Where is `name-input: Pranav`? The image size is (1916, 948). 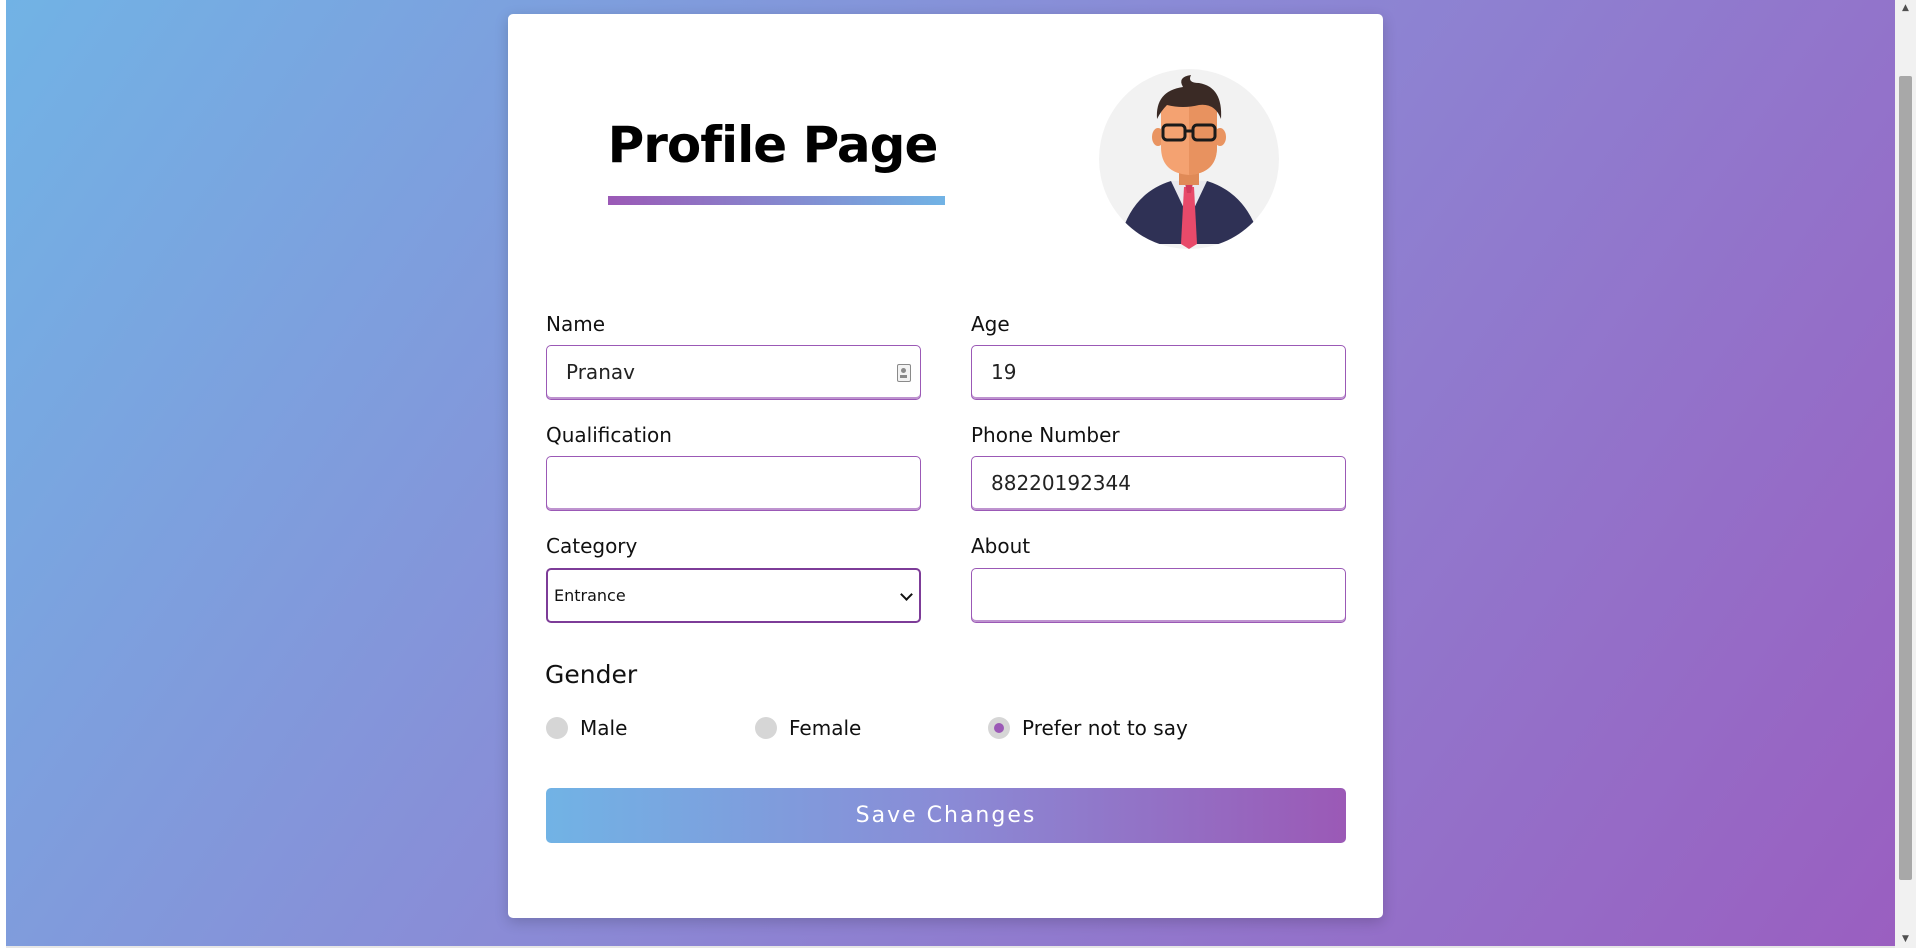
name-input: Pranav is located at coordinates (733, 372).